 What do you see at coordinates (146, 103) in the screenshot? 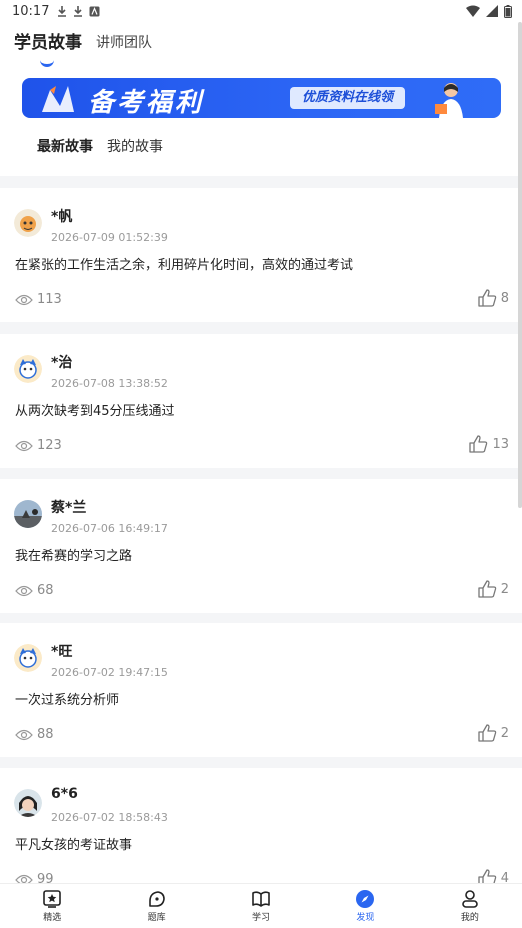
I see `banner-title: 备考福利` at bounding box center [146, 103].